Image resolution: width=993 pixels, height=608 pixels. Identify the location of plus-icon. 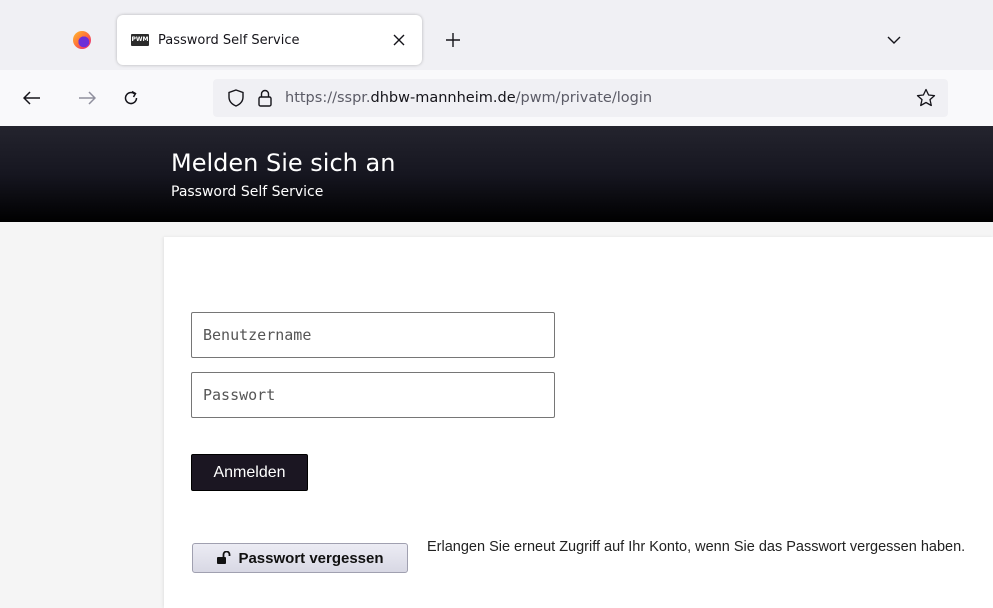
(453, 40).